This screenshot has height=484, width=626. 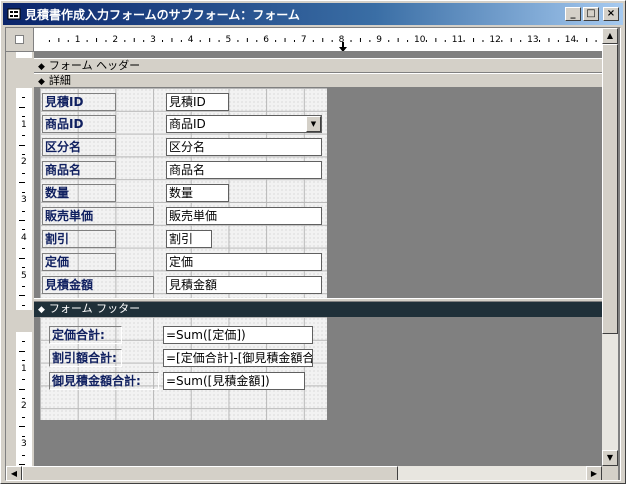 What do you see at coordinates (189, 239) in the screenshot?
I see `field-waribiki: 割引` at bounding box center [189, 239].